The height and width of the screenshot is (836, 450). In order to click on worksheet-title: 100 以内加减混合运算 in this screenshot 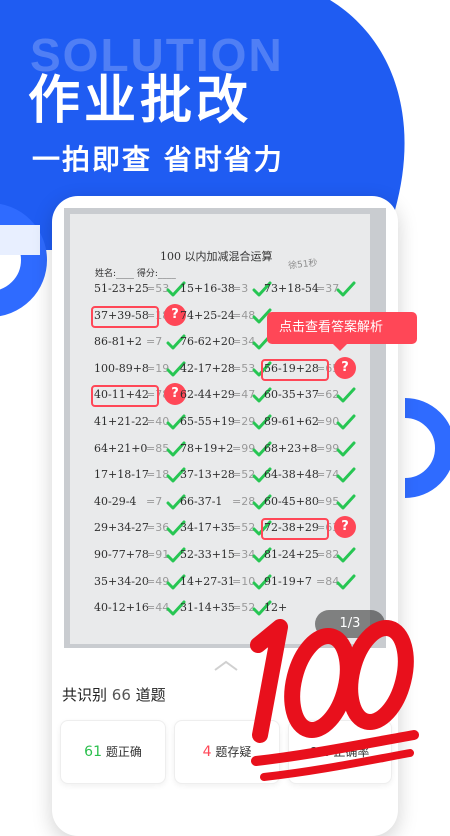, I will do `click(216, 256)`.